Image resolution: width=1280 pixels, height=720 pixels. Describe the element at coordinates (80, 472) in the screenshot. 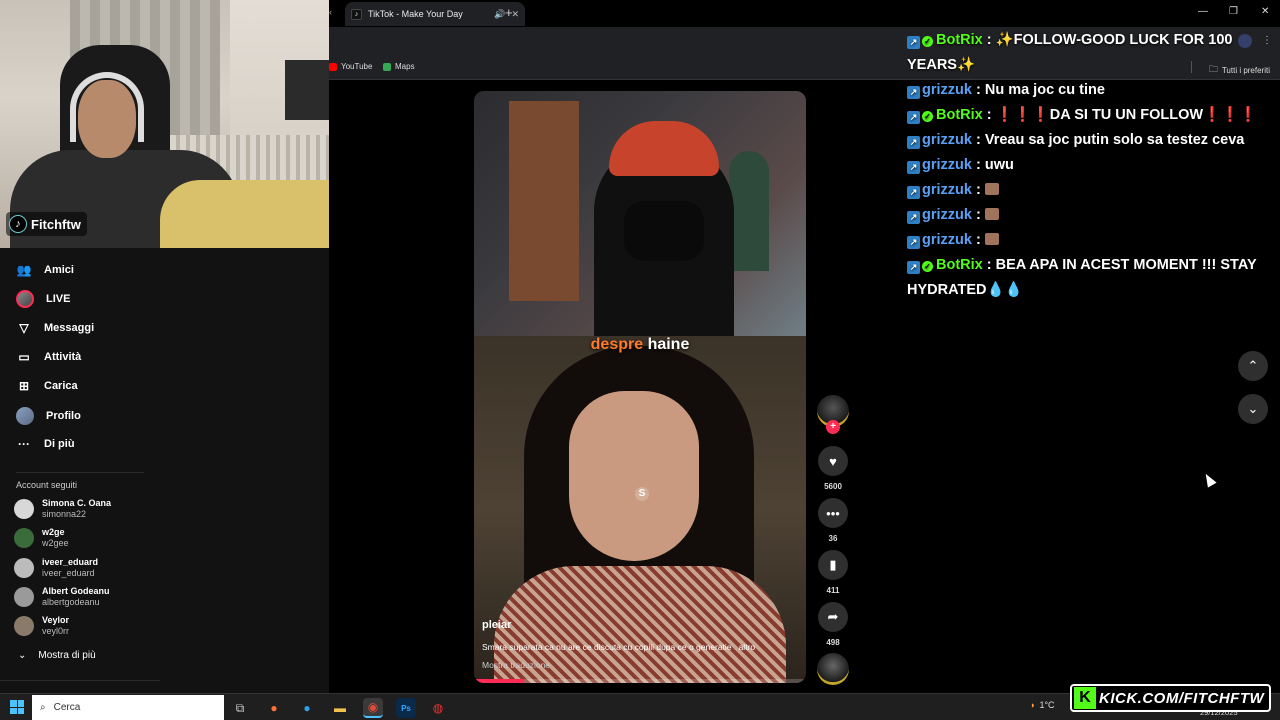

I see `sidebar-divider` at that location.